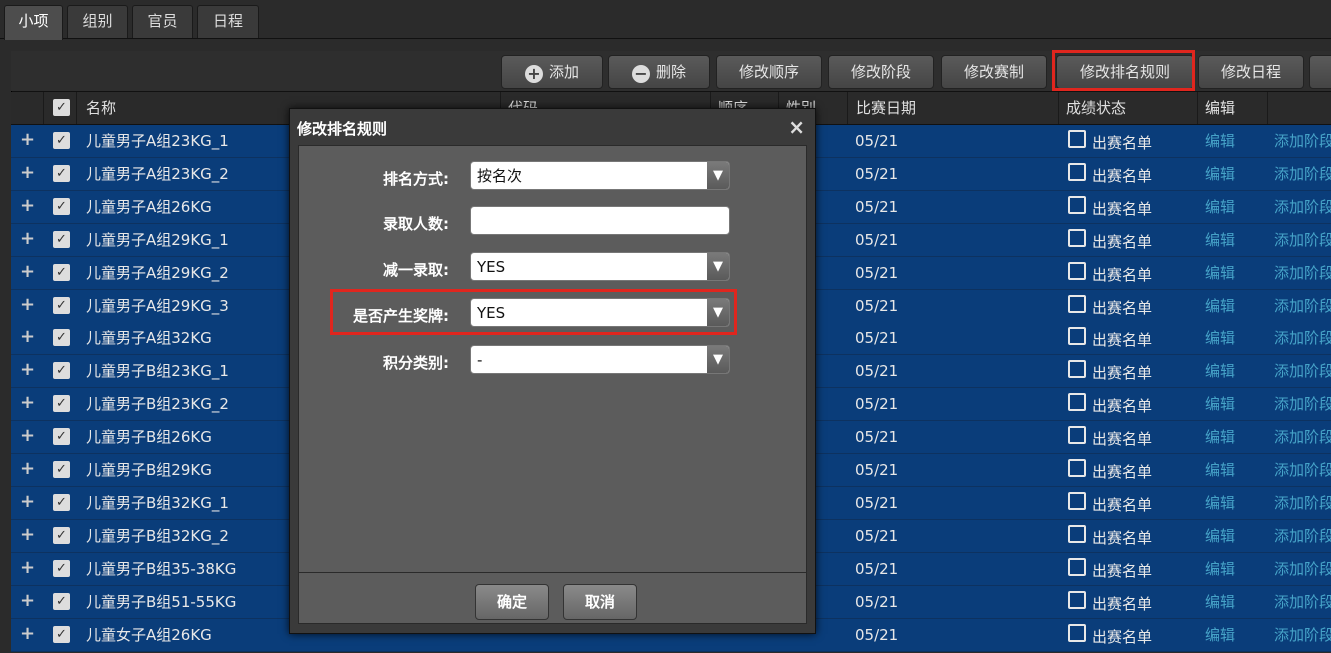 The width and height of the screenshot is (1331, 653). I want to click on minus-one-select: YES ▼, so click(600, 266).